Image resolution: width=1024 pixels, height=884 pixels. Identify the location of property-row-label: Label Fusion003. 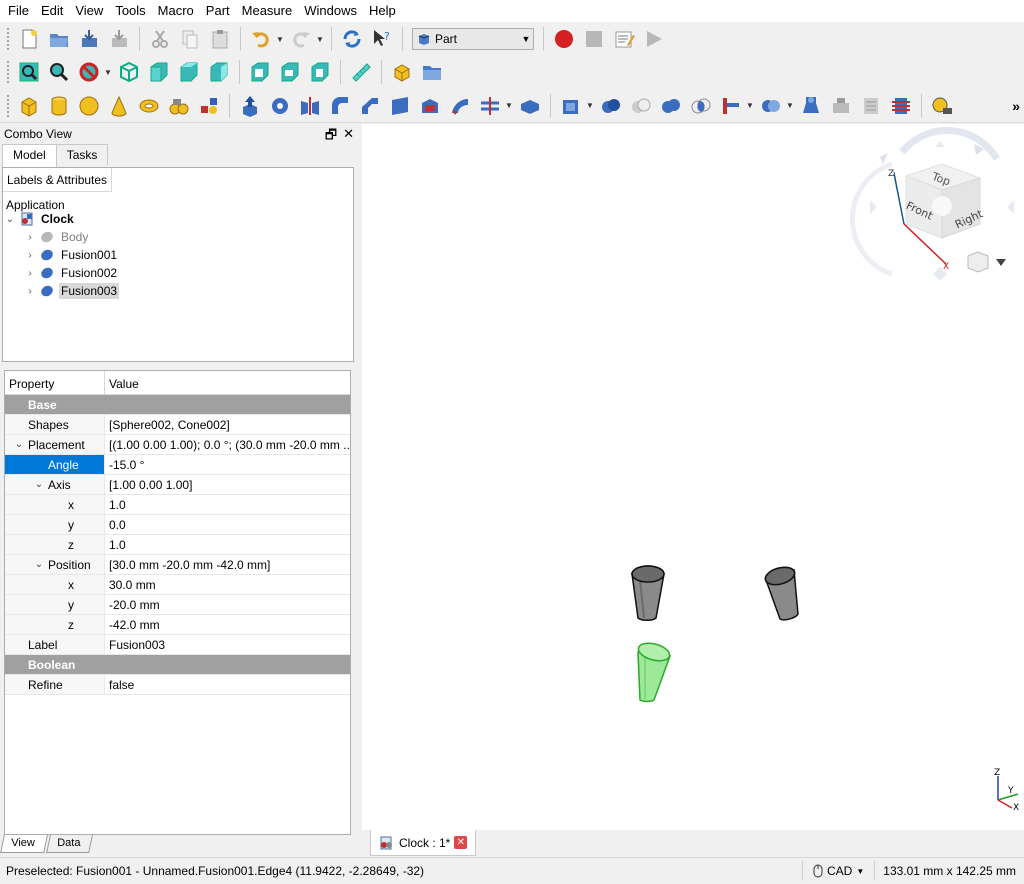
(177, 645).